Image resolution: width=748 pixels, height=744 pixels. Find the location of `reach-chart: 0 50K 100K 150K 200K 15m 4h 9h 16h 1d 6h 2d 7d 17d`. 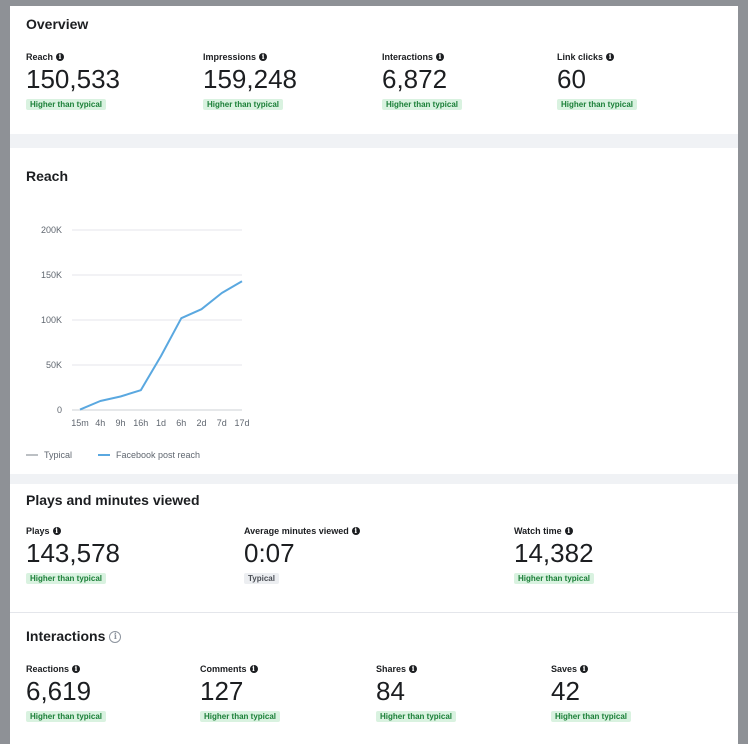

reach-chart: 0 50K 100K 150K 200K 15m 4h 9h 16h 1d 6h 2d 7d 17d is located at coordinates (145, 326).